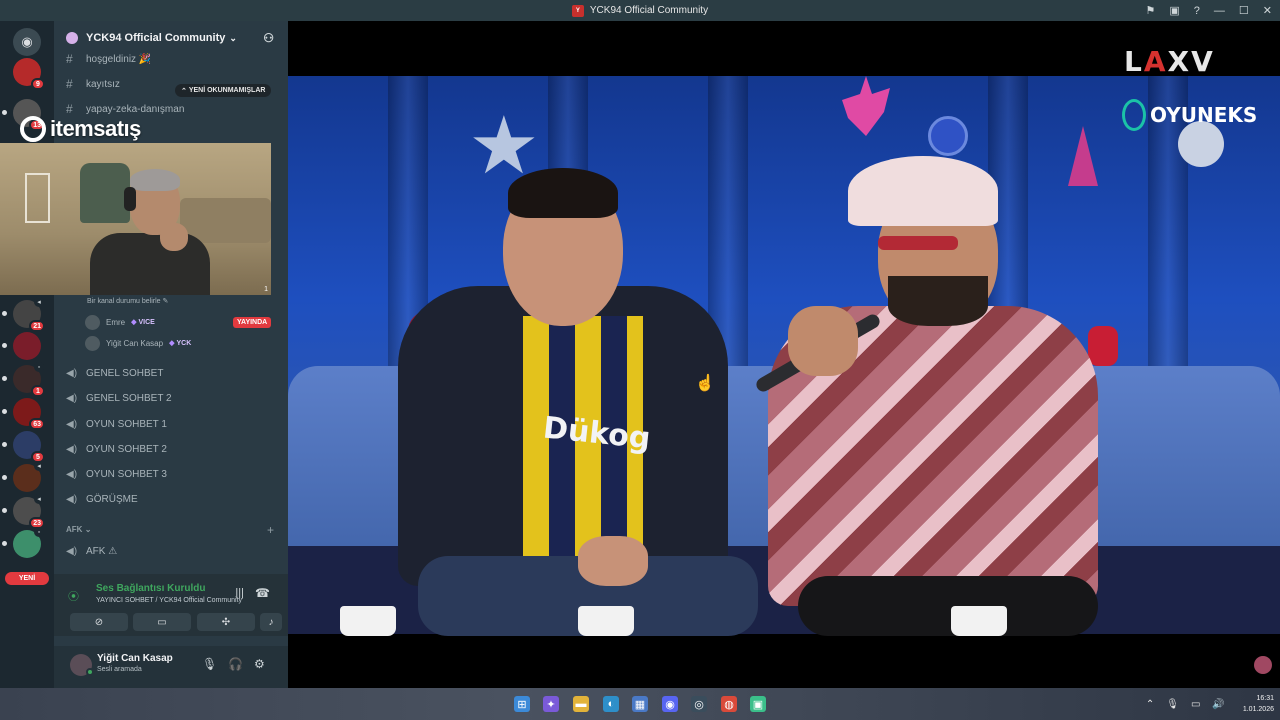 The height and width of the screenshot is (720, 1280). Describe the element at coordinates (611, 704) in the screenshot. I see `edge-icon: ◐` at that location.